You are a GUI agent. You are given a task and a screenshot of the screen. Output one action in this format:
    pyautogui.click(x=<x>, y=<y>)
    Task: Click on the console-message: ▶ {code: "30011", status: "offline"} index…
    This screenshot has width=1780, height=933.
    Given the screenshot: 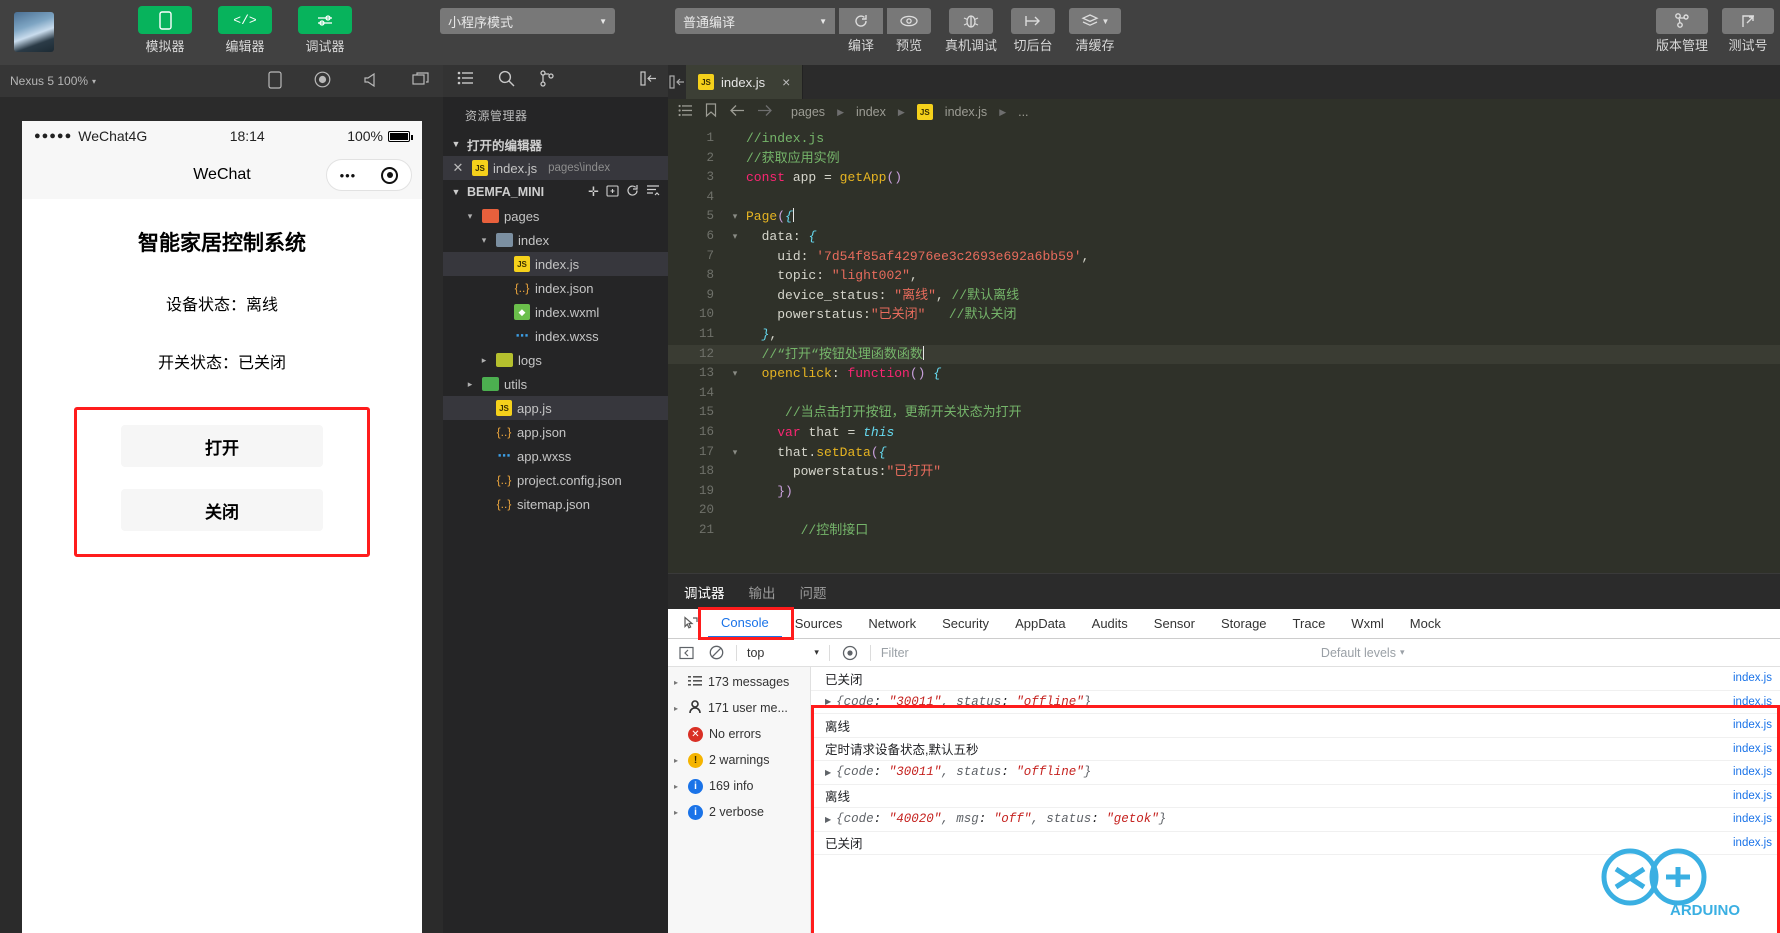 What is the action you would take?
    pyautogui.click(x=1295, y=773)
    